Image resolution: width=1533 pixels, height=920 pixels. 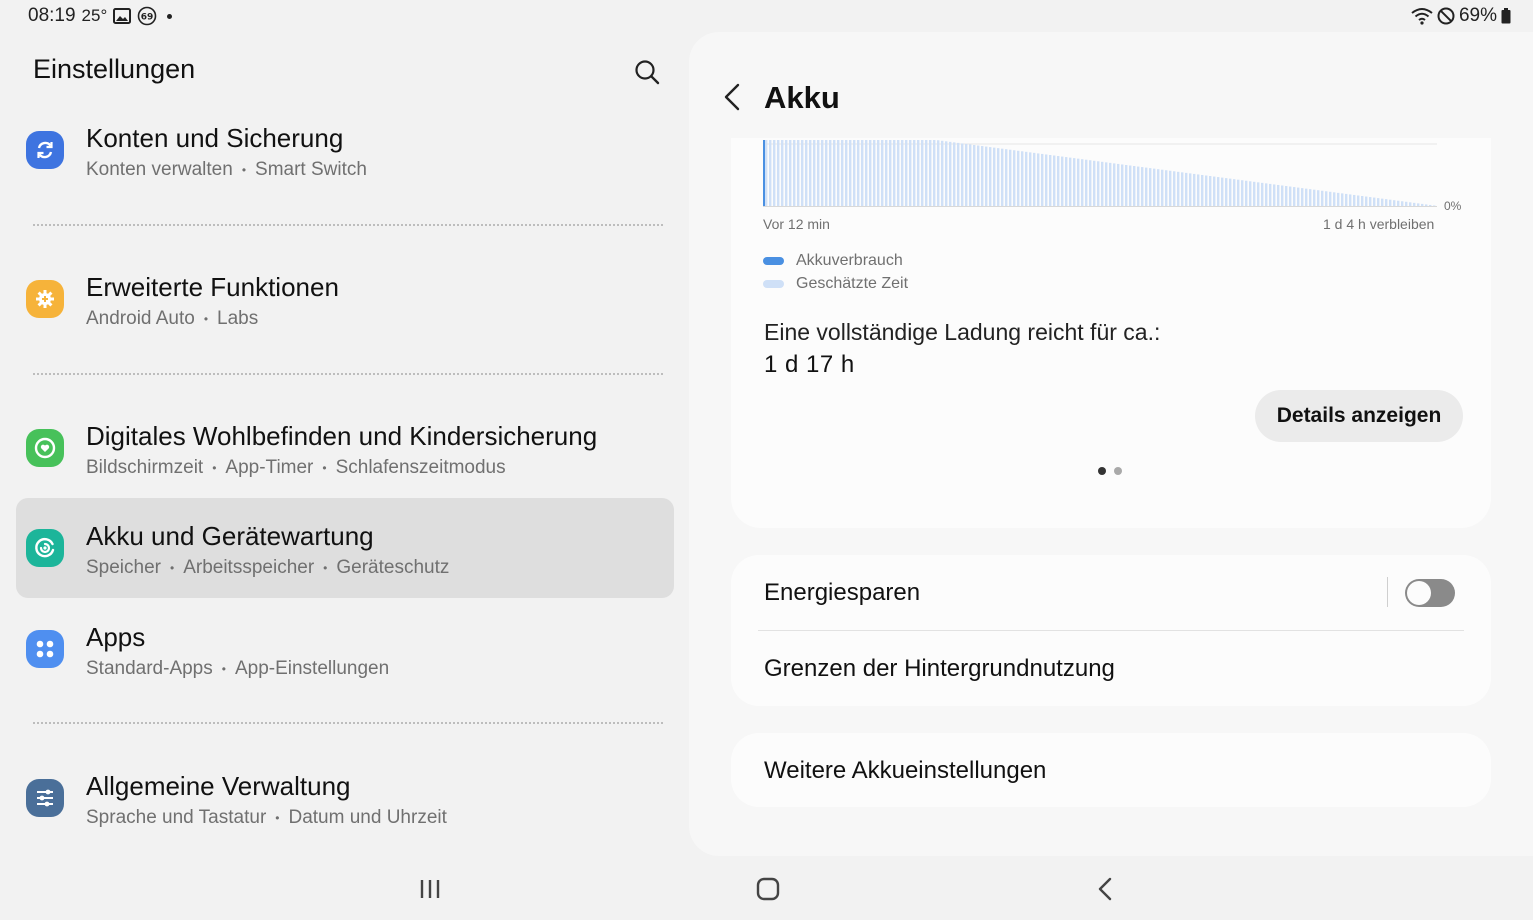 I want to click on recents-button, so click(x=430, y=889).